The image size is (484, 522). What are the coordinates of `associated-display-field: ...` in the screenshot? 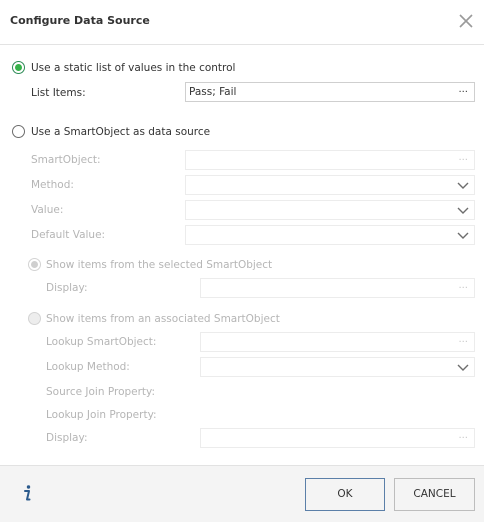 It's located at (337, 438).